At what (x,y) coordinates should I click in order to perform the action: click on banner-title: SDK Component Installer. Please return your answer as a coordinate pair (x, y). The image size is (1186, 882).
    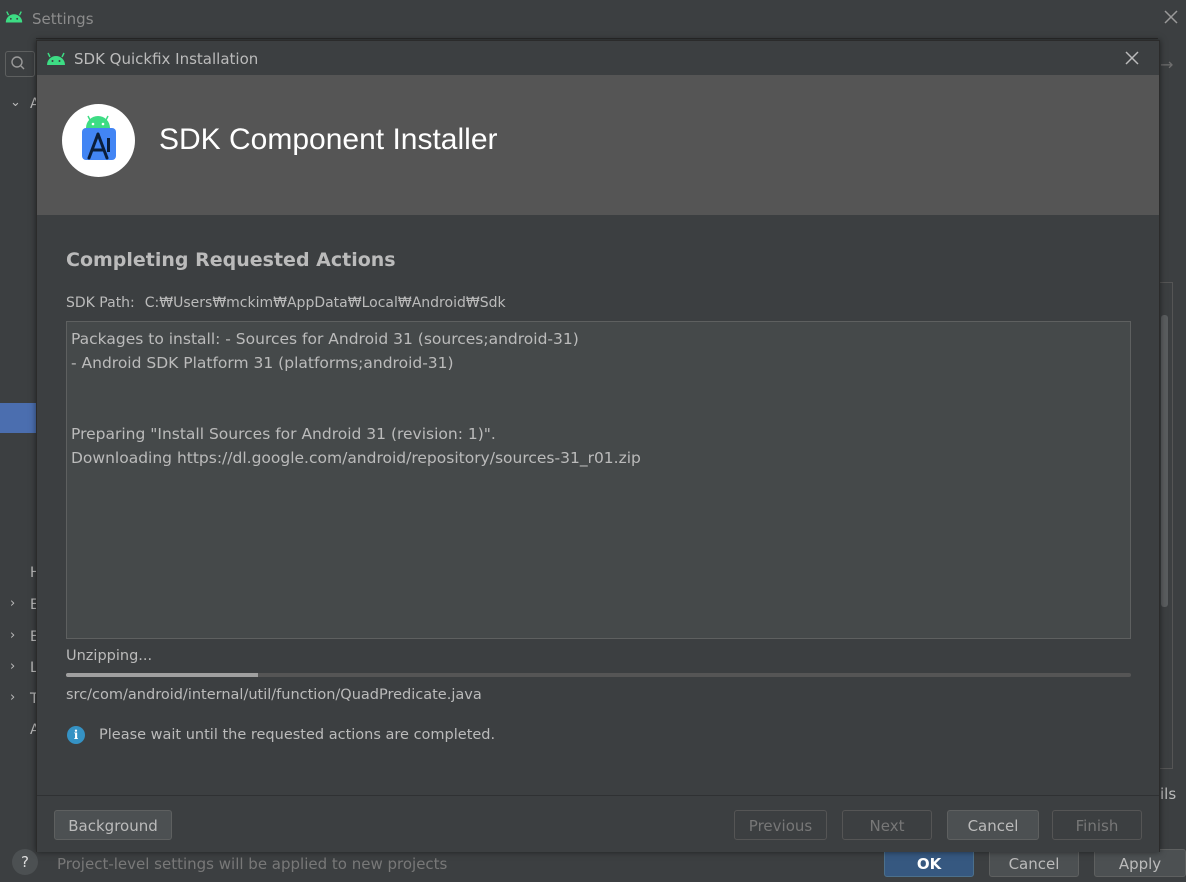
    Looking at the image, I should click on (328, 139).